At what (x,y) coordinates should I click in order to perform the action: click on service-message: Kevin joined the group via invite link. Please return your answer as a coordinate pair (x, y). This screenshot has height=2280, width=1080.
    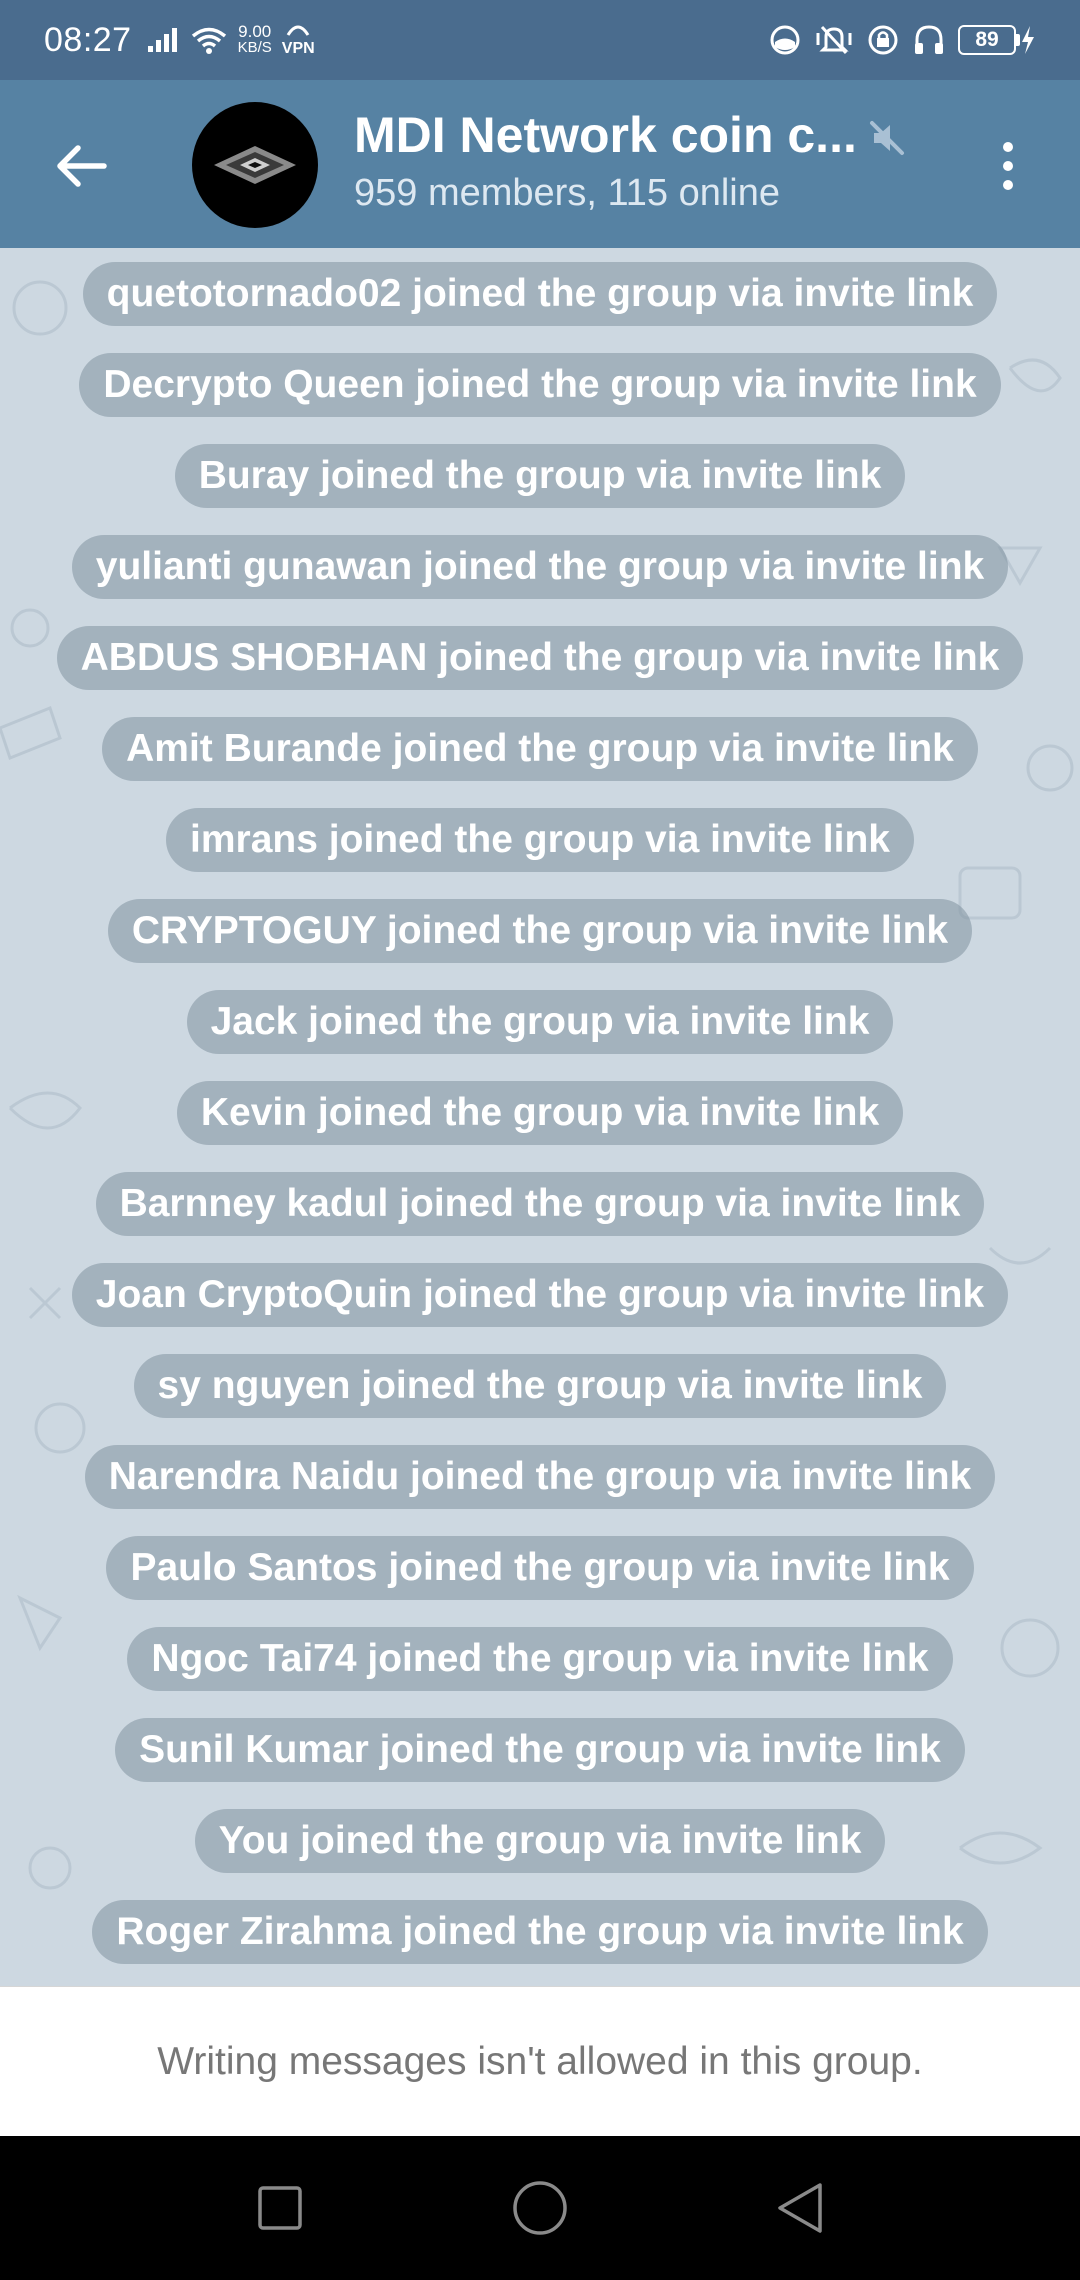
    Looking at the image, I should click on (540, 1113).